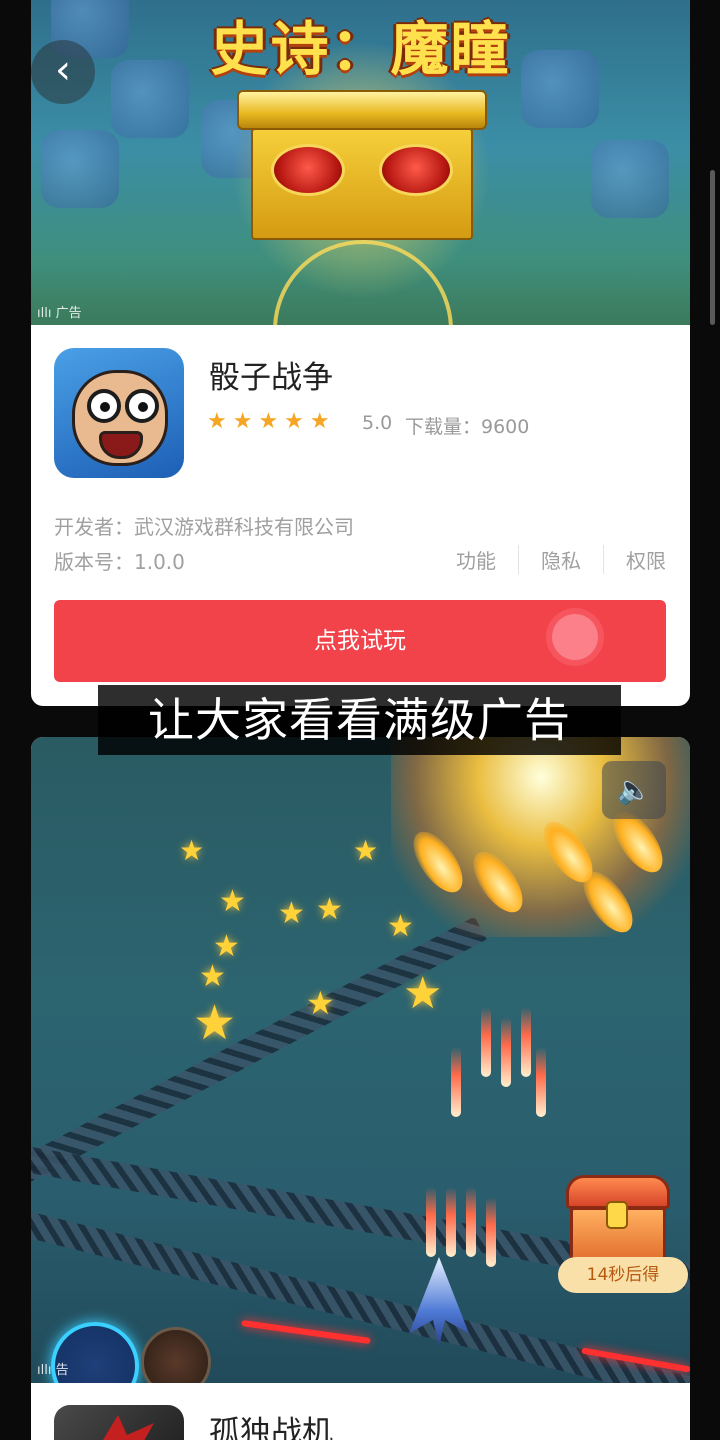  Describe the element at coordinates (377, 423) in the screenshot. I see `rating-value: 5.0` at that location.